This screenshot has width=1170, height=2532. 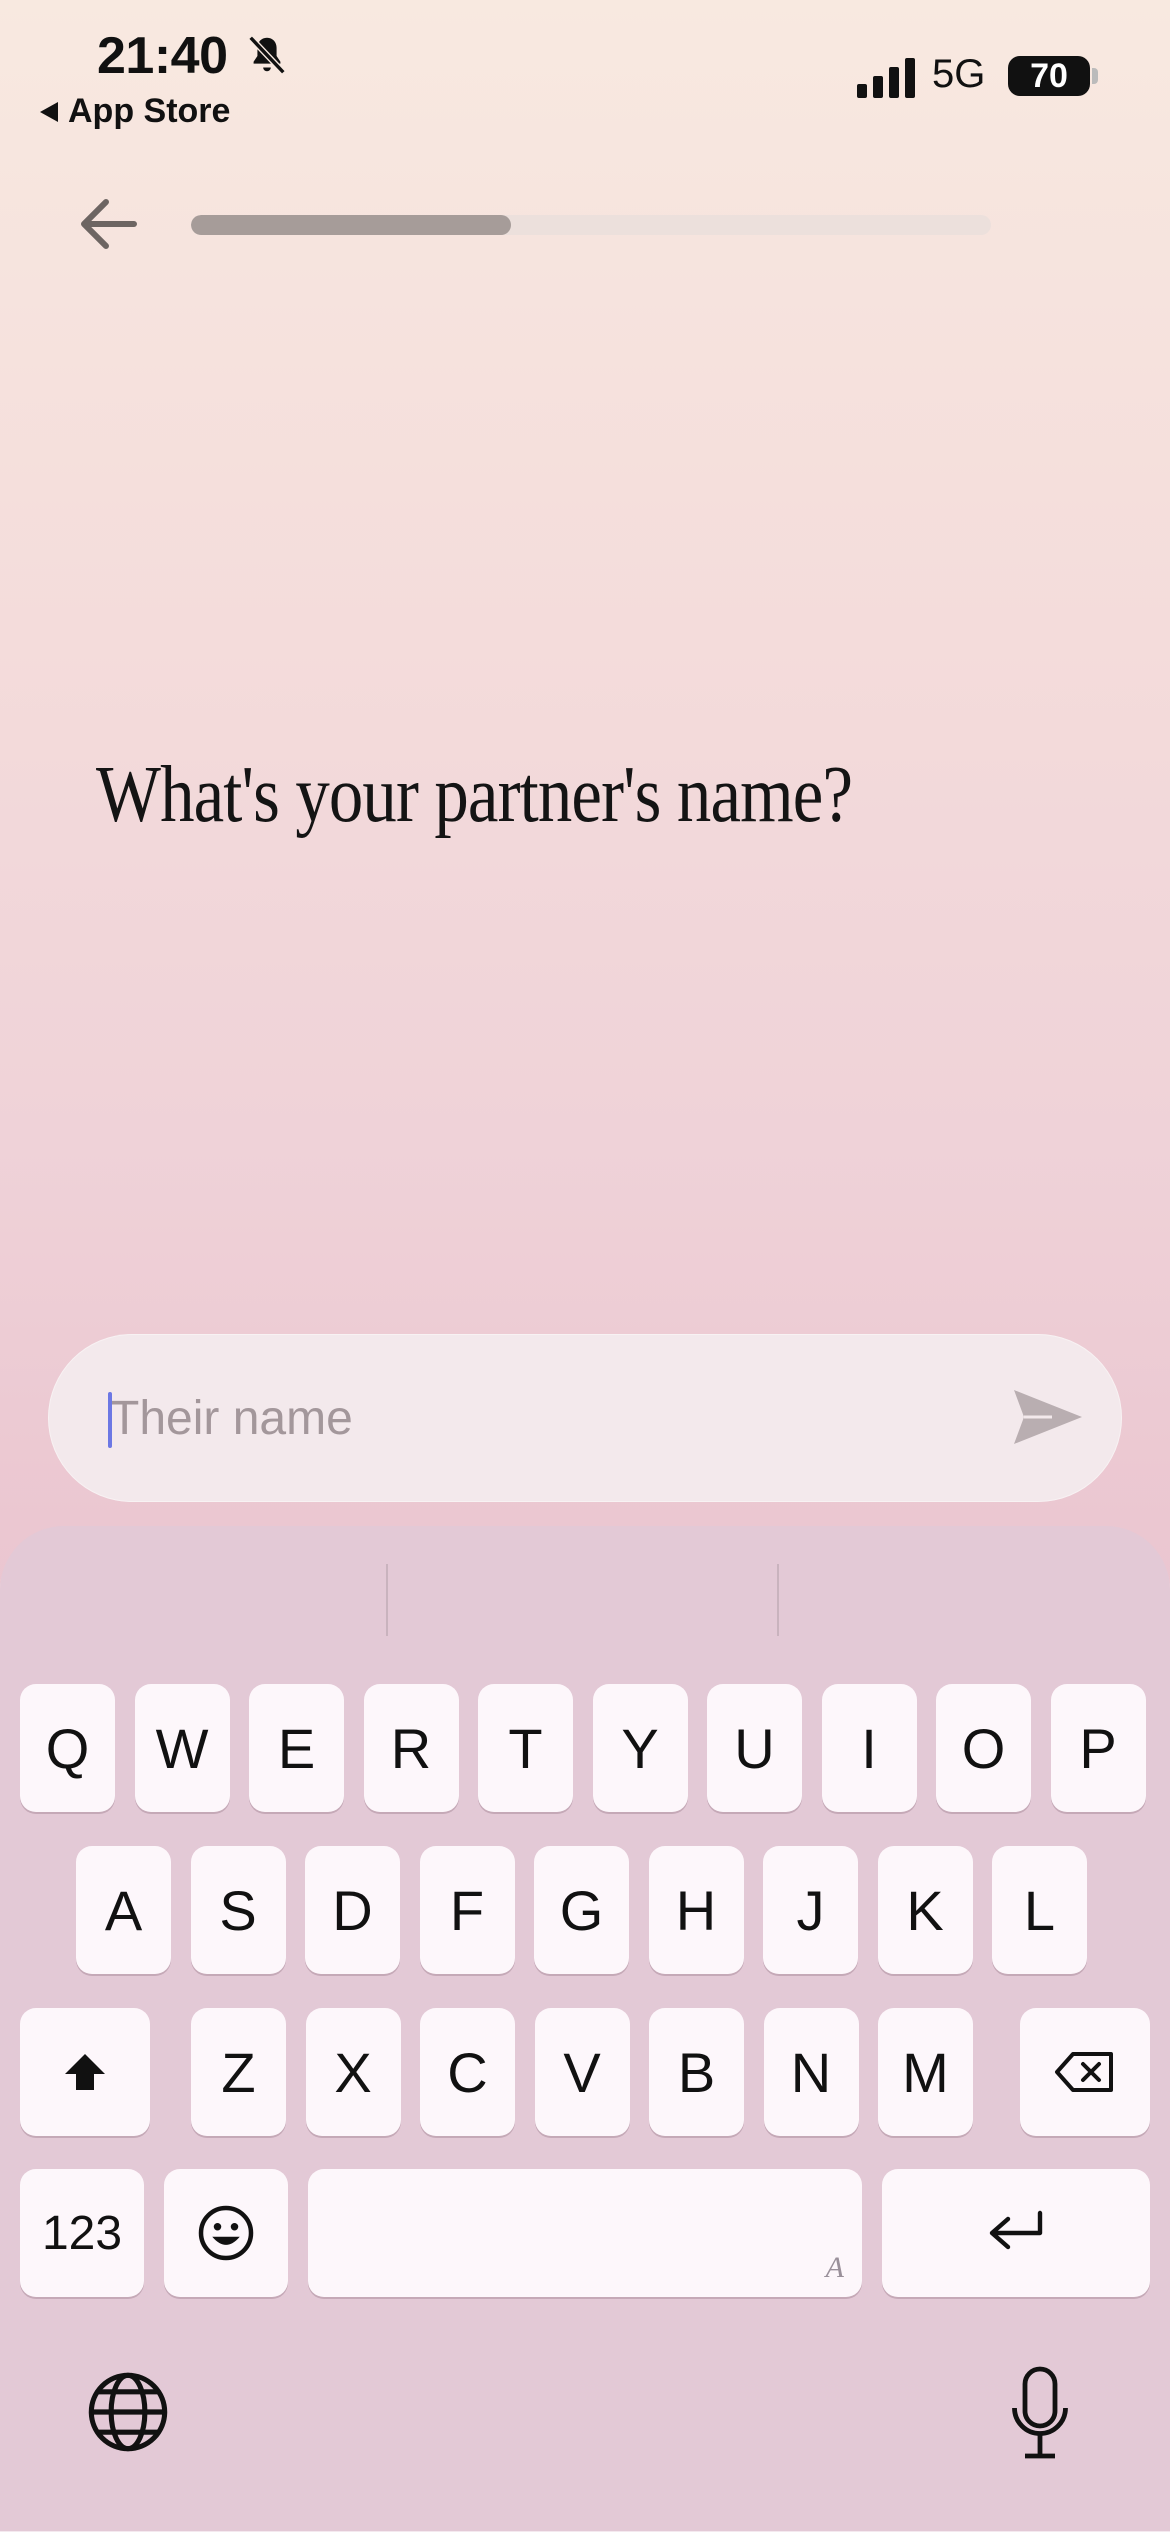 I want to click on key-h: H, so click(x=696, y=1910).